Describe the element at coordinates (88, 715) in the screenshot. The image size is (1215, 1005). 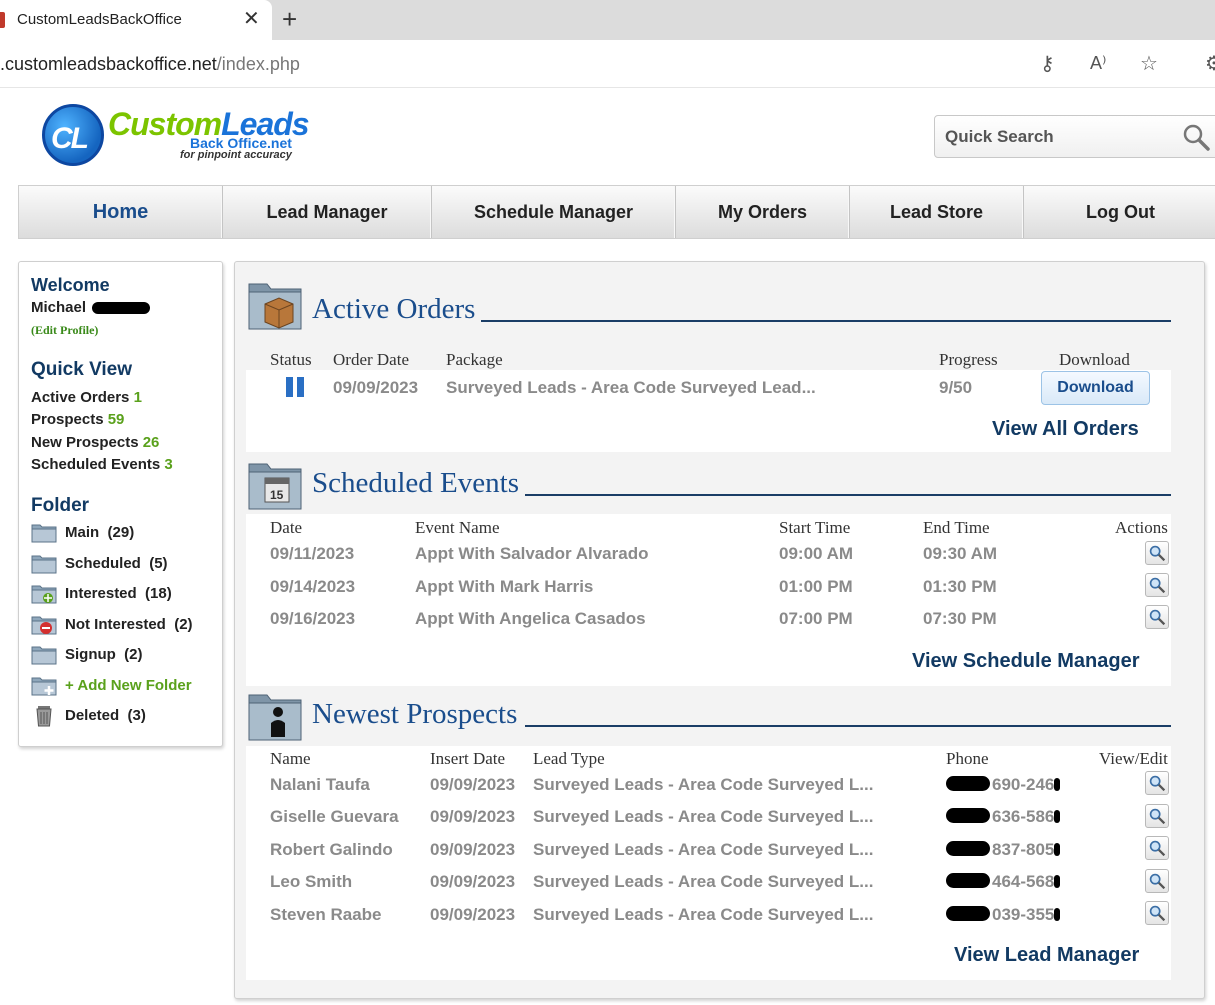
I see `folder-deleted: Deleted (3)` at that location.